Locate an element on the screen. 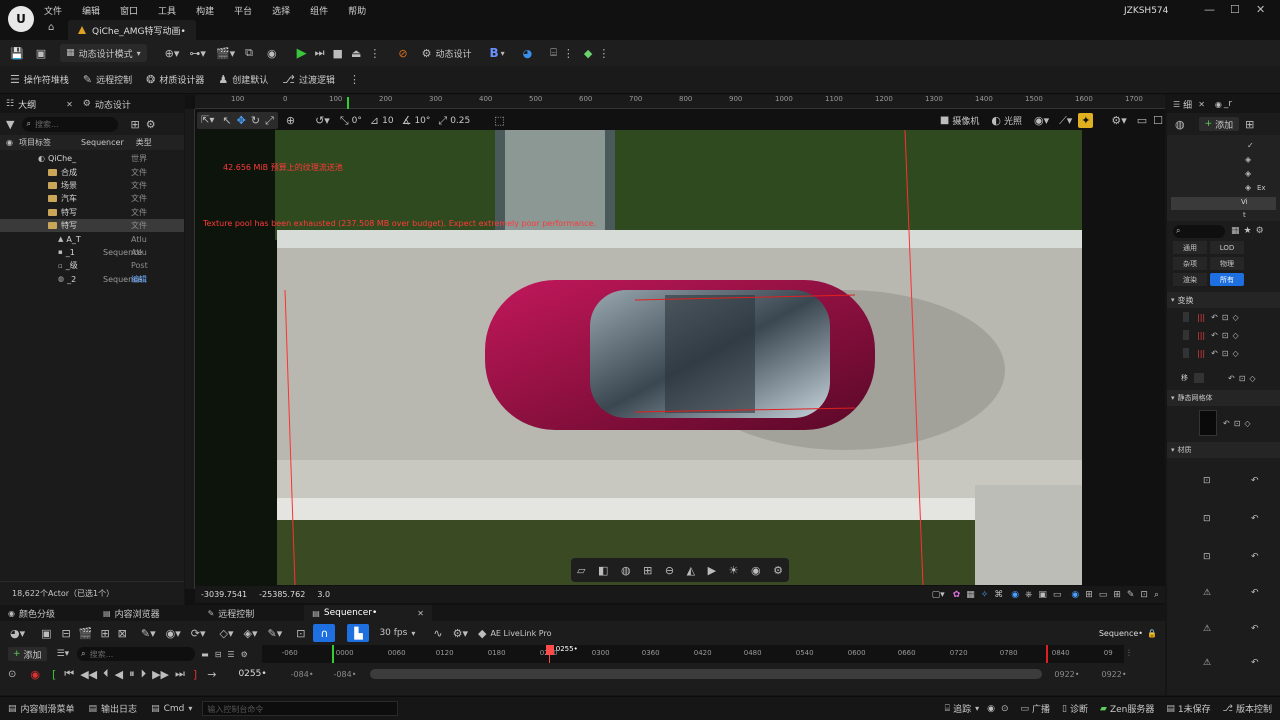  operator-stack-button: ☰ 操作符堆栈 is located at coordinates (39, 79).